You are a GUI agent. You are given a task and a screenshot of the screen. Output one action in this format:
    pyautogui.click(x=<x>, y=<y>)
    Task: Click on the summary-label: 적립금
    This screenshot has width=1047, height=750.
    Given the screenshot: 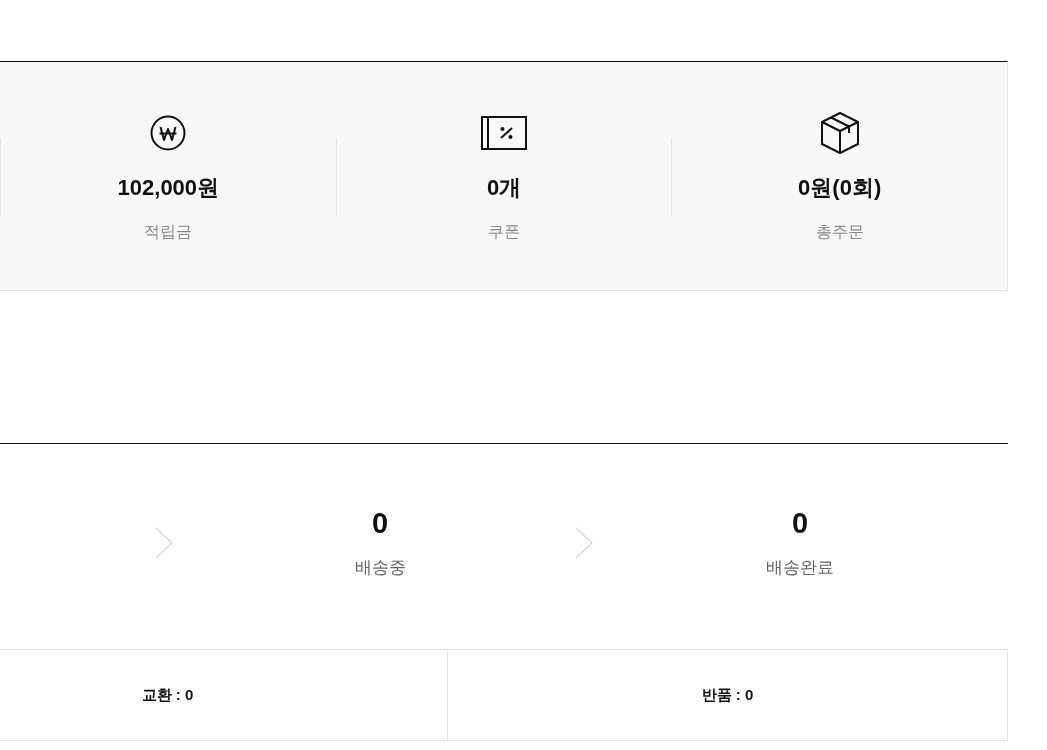 What is the action you would take?
    pyautogui.click(x=168, y=232)
    